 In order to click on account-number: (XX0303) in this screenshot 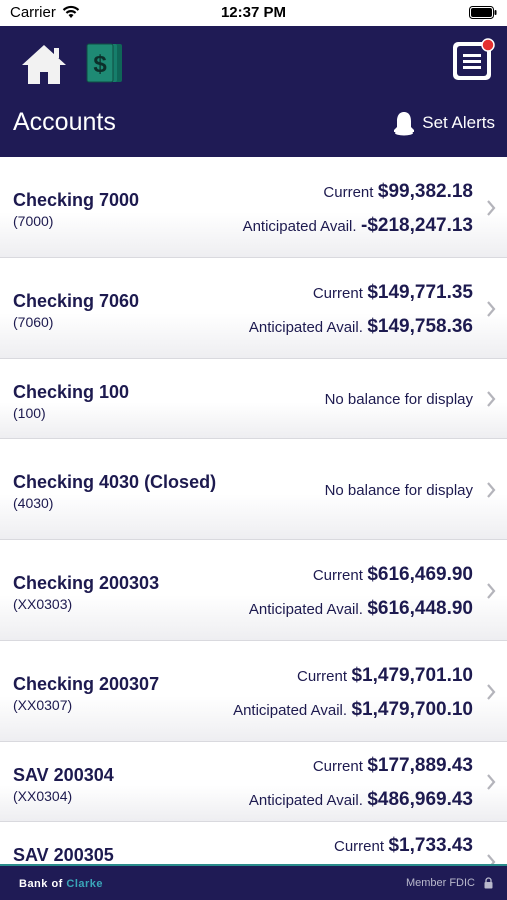, I will do `click(43, 604)`.